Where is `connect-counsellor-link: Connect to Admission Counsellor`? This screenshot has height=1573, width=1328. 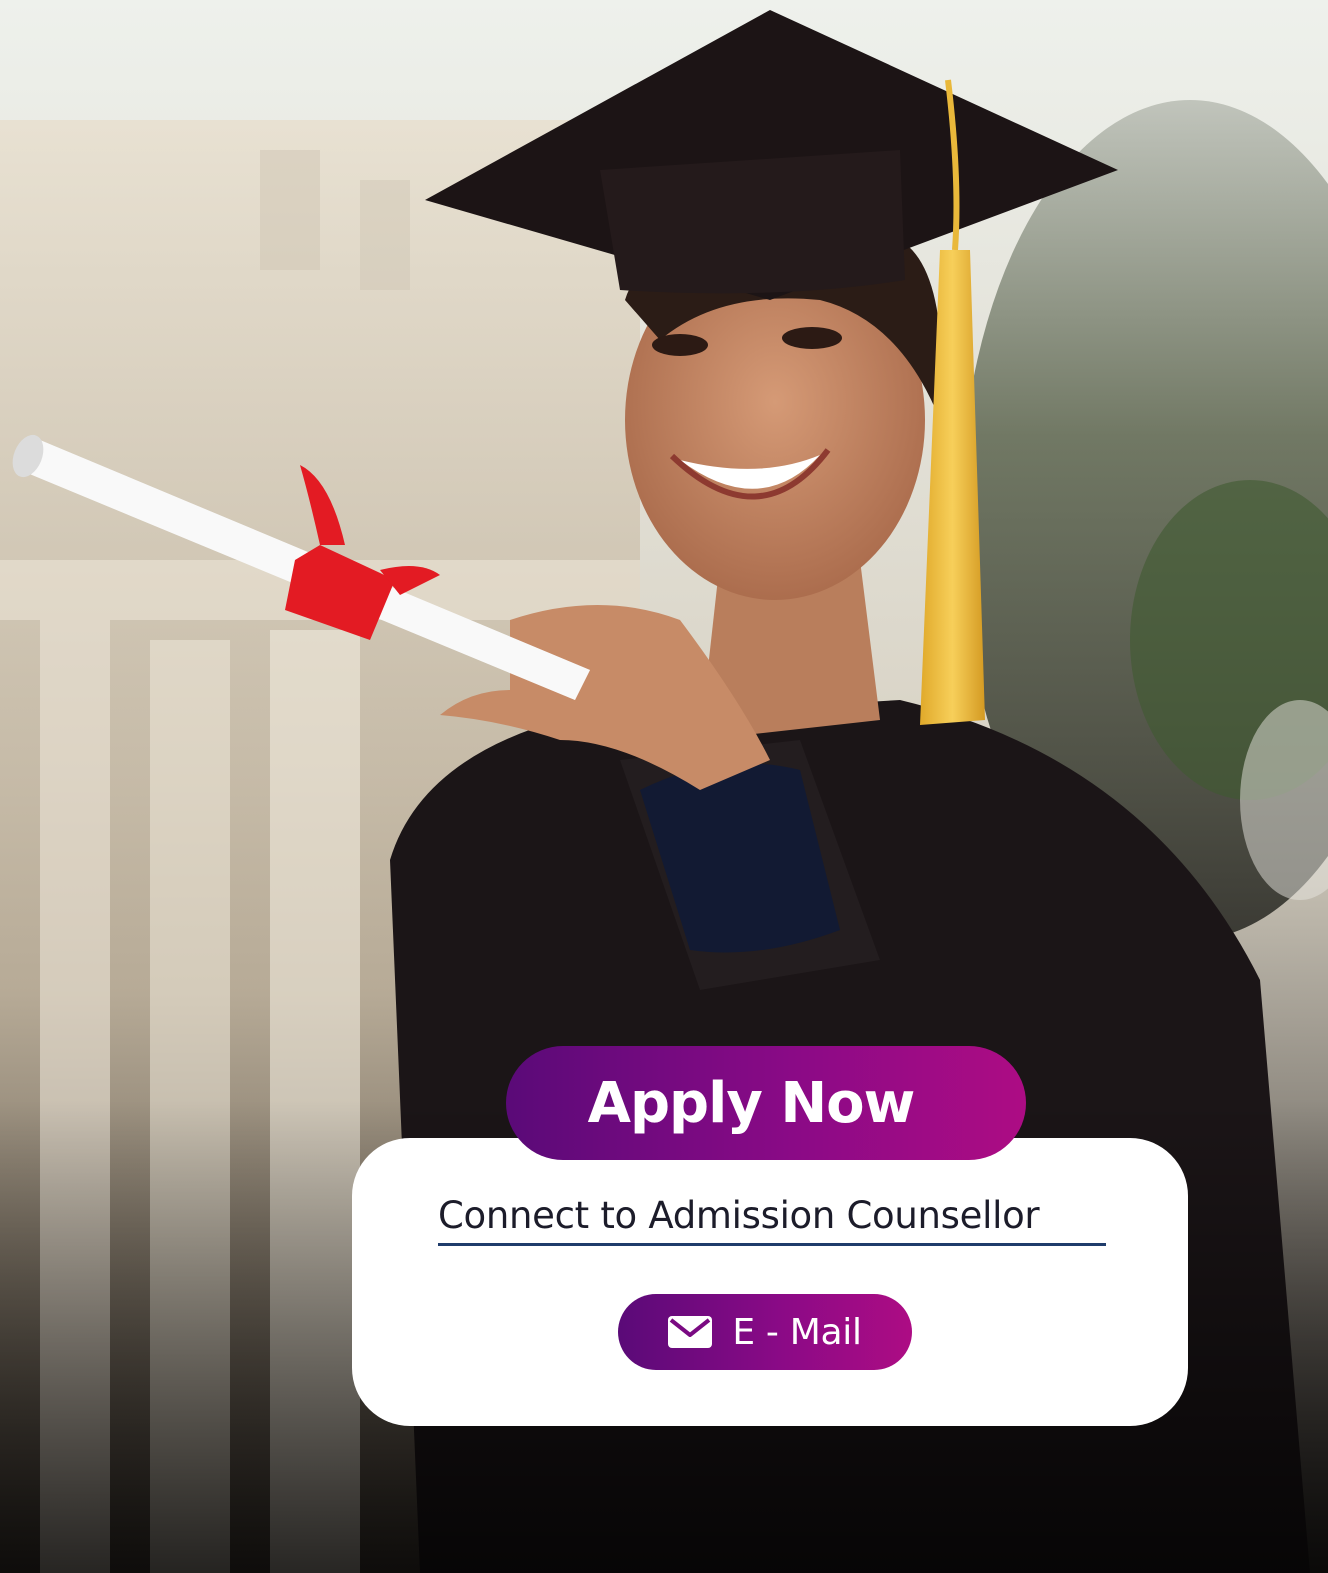 connect-counsellor-link: Connect to Admission Counsellor is located at coordinates (772, 1220).